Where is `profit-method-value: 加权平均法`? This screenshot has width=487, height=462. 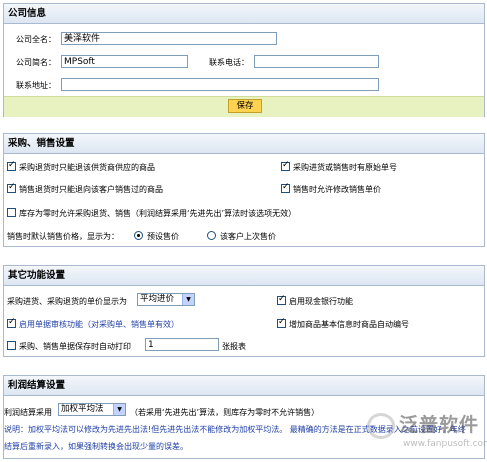 profit-method-value: 加权平均法 is located at coordinates (82, 409).